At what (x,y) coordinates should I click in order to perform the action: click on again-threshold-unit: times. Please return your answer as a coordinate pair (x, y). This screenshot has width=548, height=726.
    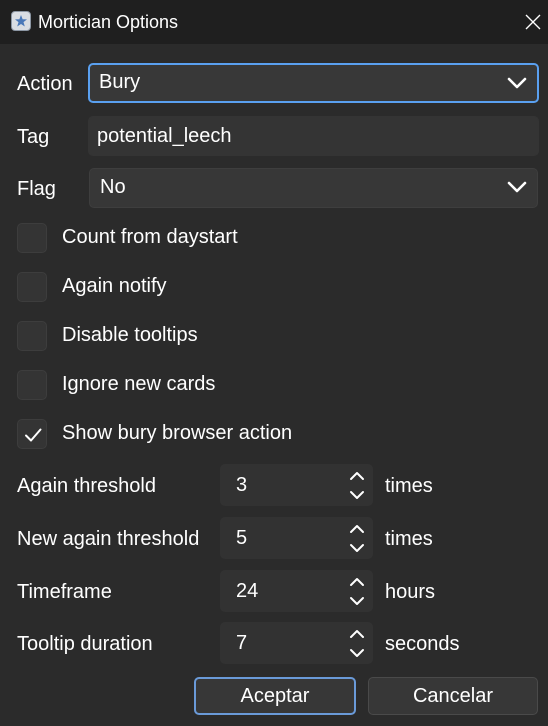
    Looking at the image, I should click on (409, 486).